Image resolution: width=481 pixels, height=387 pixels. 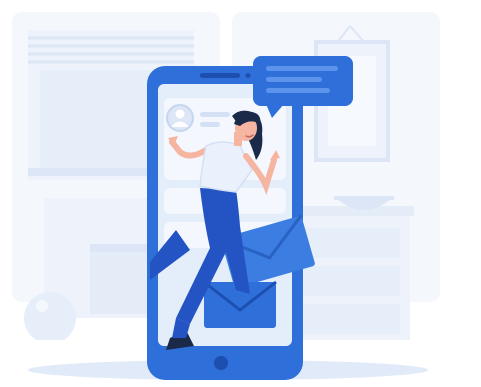 What do you see at coordinates (50, 318) in the screenshot?
I see `ball` at bounding box center [50, 318].